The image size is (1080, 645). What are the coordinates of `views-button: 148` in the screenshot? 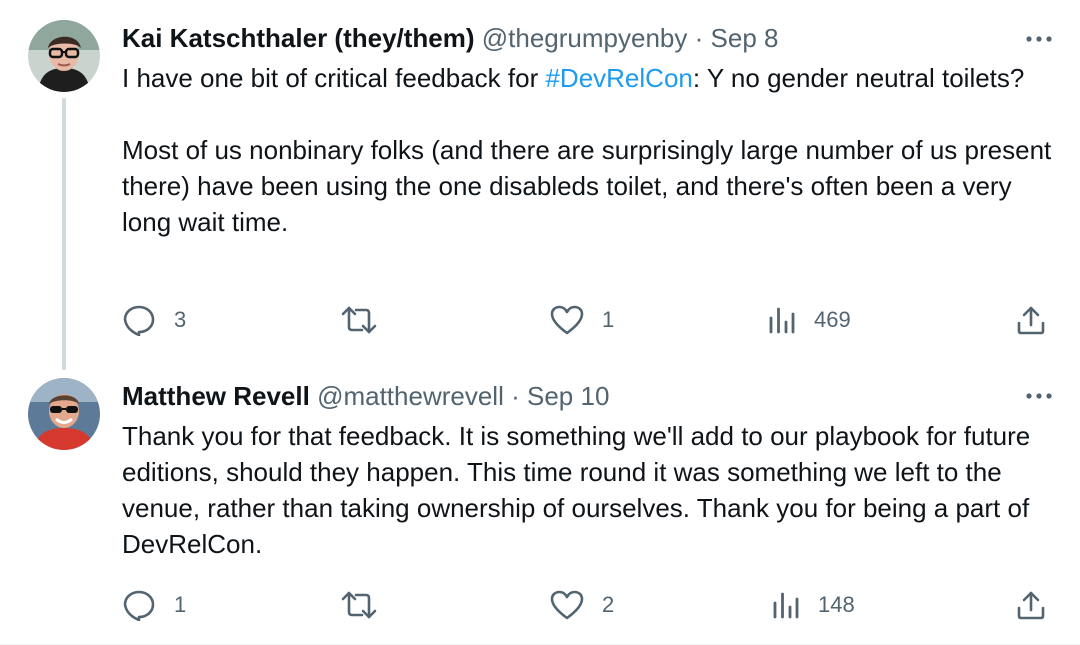 It's located at (813, 605).